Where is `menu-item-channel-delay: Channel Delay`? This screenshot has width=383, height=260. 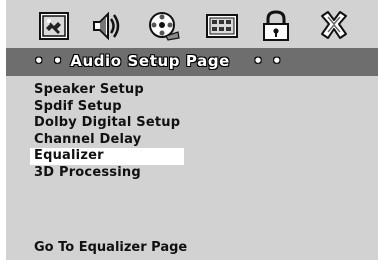 menu-item-channel-delay: Channel Delay is located at coordinates (107, 140).